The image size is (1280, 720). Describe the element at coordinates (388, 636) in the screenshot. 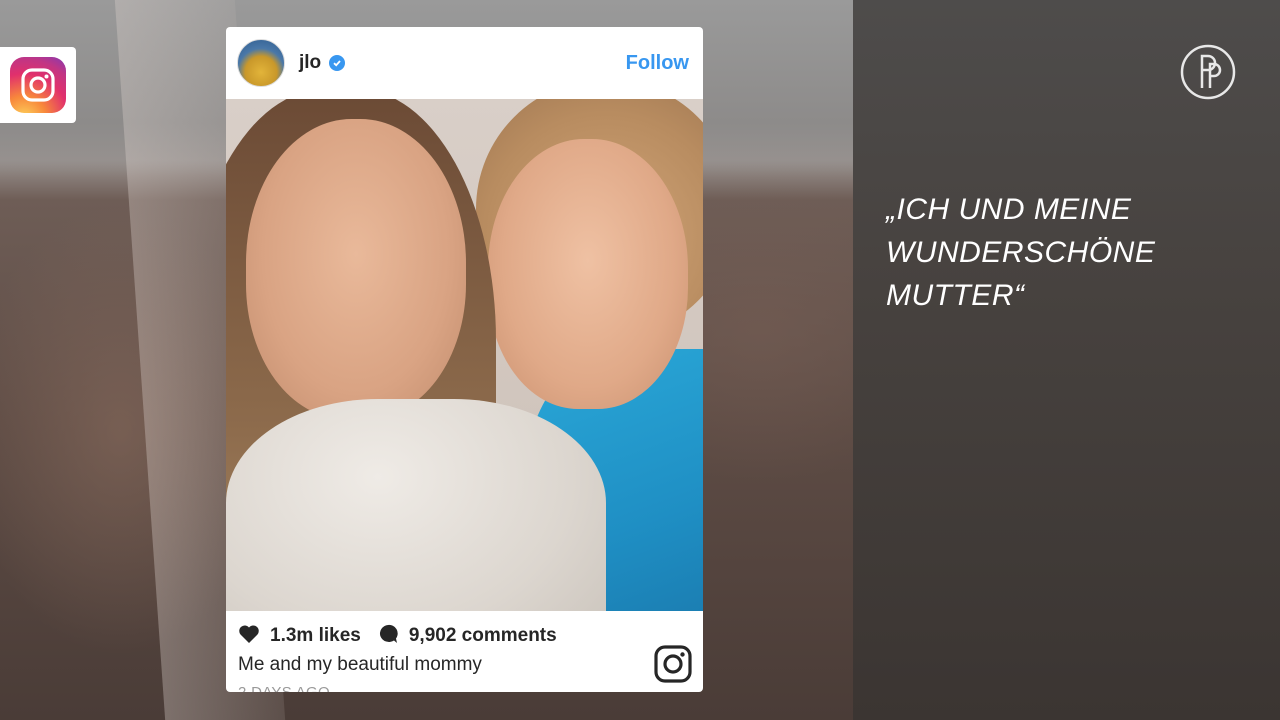

I see `comment-bubble-icon` at that location.